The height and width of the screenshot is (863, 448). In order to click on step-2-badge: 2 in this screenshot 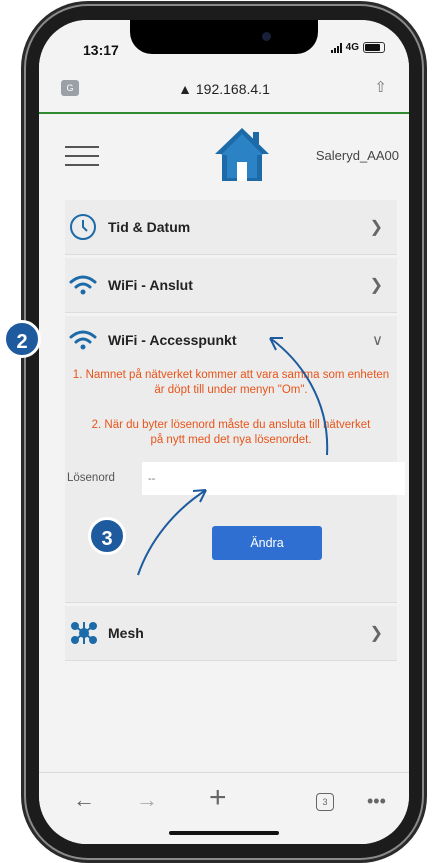, I will do `click(22, 339)`.